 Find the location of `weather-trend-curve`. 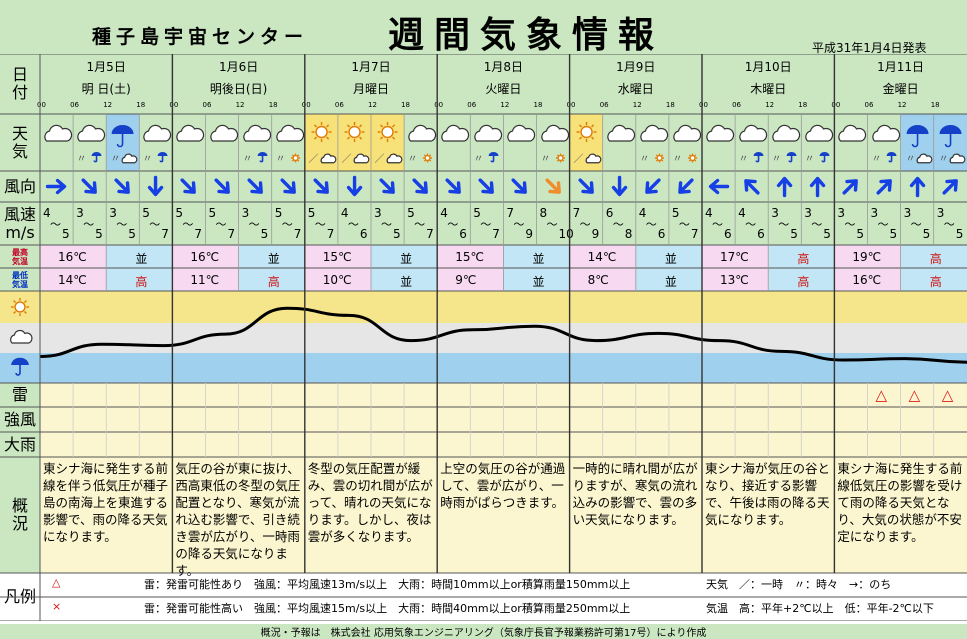

weather-trend-curve is located at coordinates (503, 335).